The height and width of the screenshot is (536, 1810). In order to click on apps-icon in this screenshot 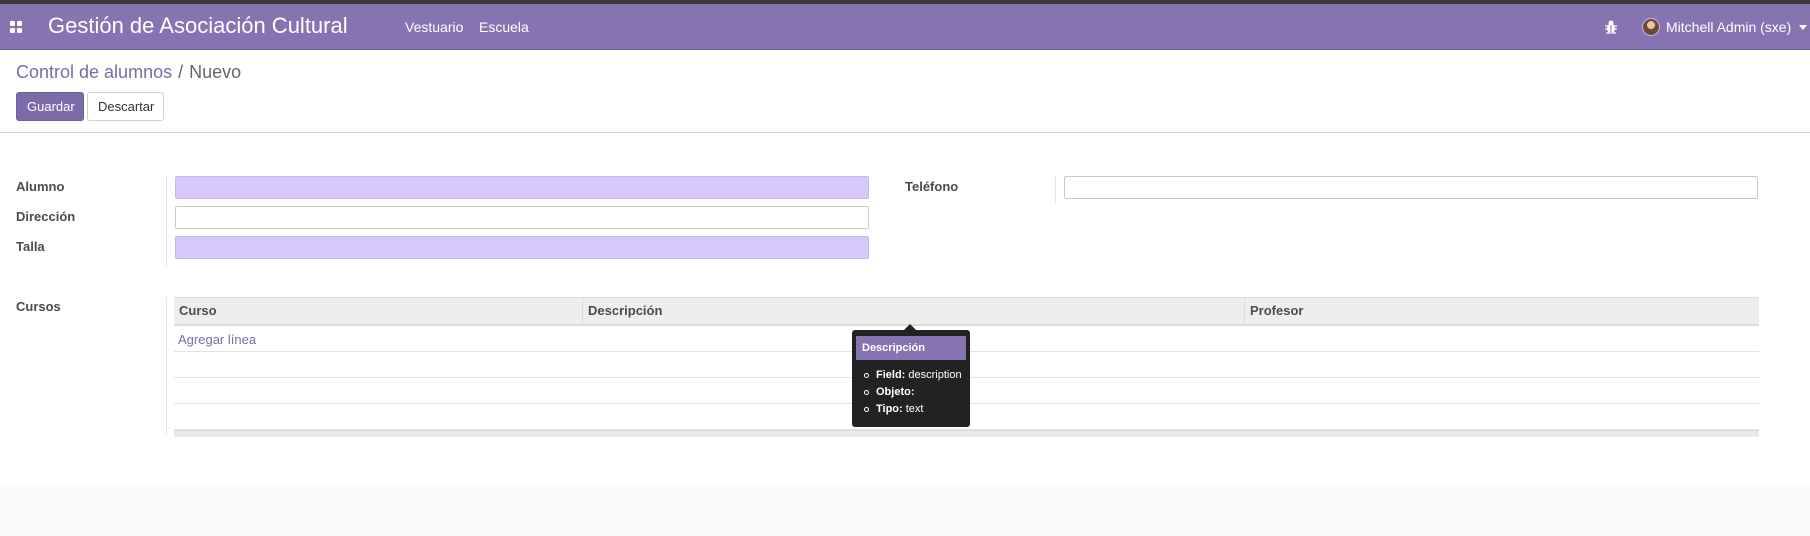, I will do `click(16, 27)`.